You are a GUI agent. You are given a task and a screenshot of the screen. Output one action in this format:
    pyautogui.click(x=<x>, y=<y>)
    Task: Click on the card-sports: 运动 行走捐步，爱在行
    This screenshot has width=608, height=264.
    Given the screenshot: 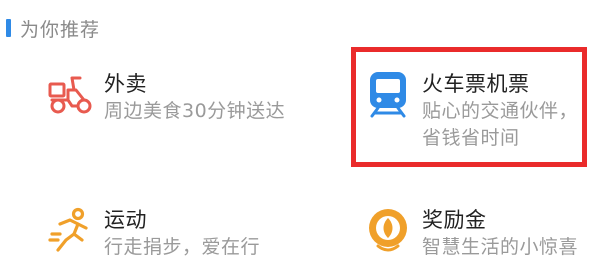 What is the action you would take?
    pyautogui.click(x=153, y=233)
    